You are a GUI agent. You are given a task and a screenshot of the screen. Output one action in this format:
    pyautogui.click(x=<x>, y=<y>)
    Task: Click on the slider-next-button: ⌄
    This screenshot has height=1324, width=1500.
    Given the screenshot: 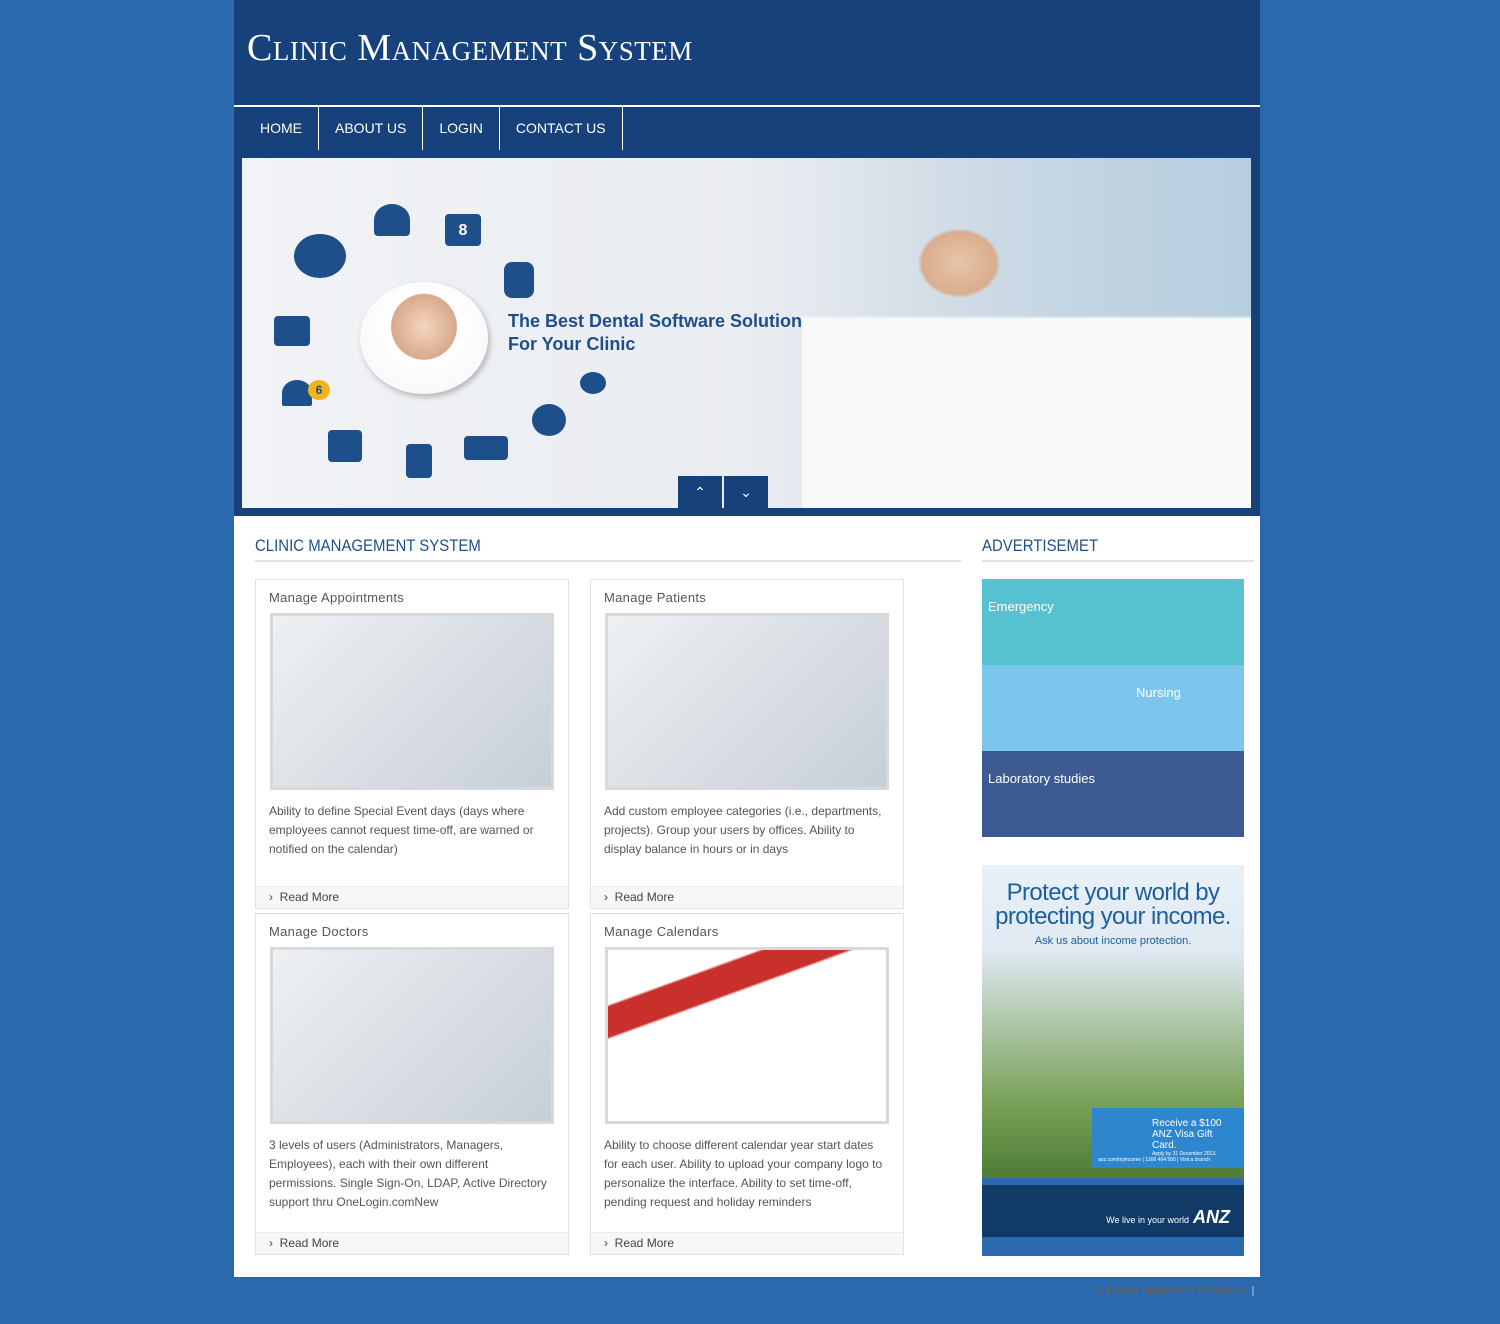 What is the action you would take?
    pyautogui.click(x=746, y=492)
    